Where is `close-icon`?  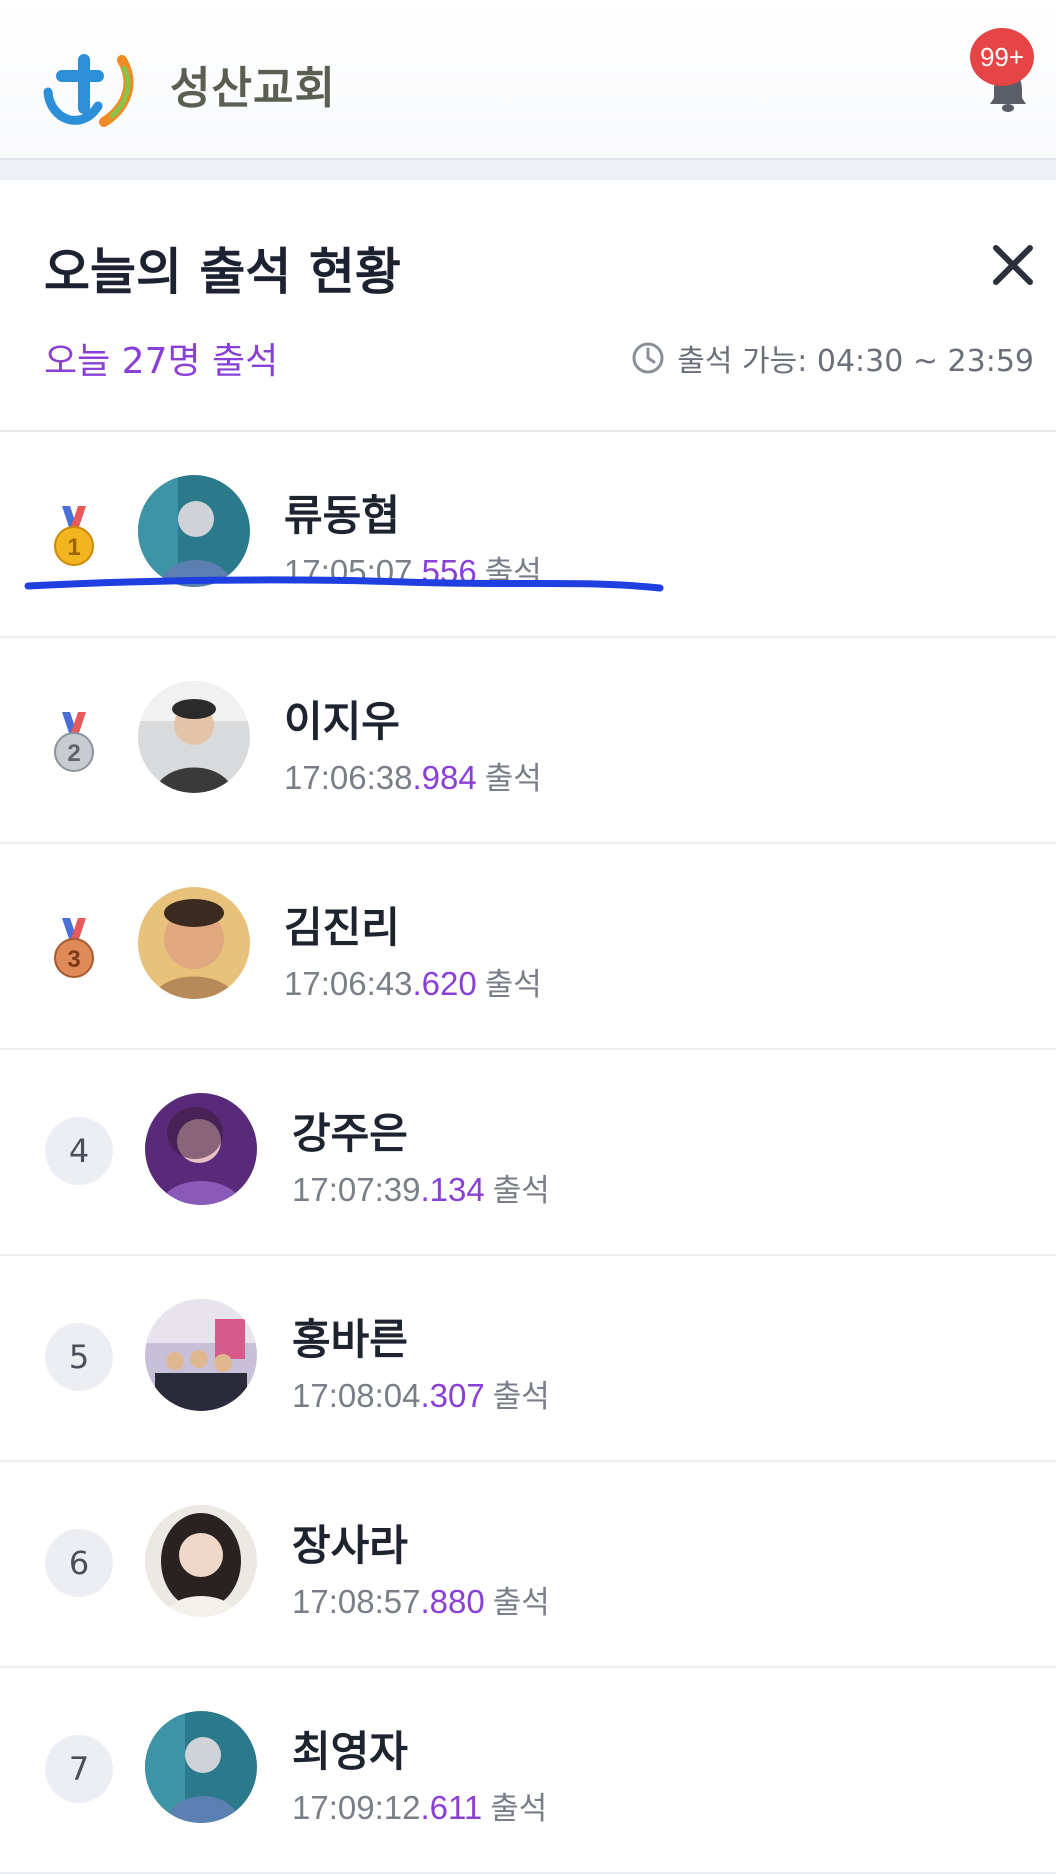 close-icon is located at coordinates (1013, 265).